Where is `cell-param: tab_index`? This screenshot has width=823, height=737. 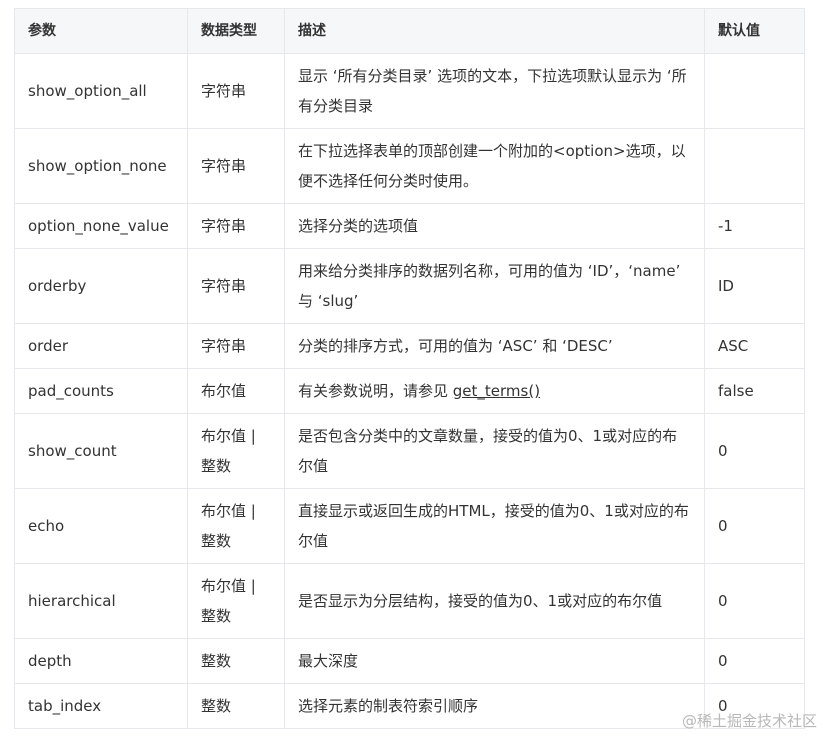
cell-param: tab_index is located at coordinates (101, 706).